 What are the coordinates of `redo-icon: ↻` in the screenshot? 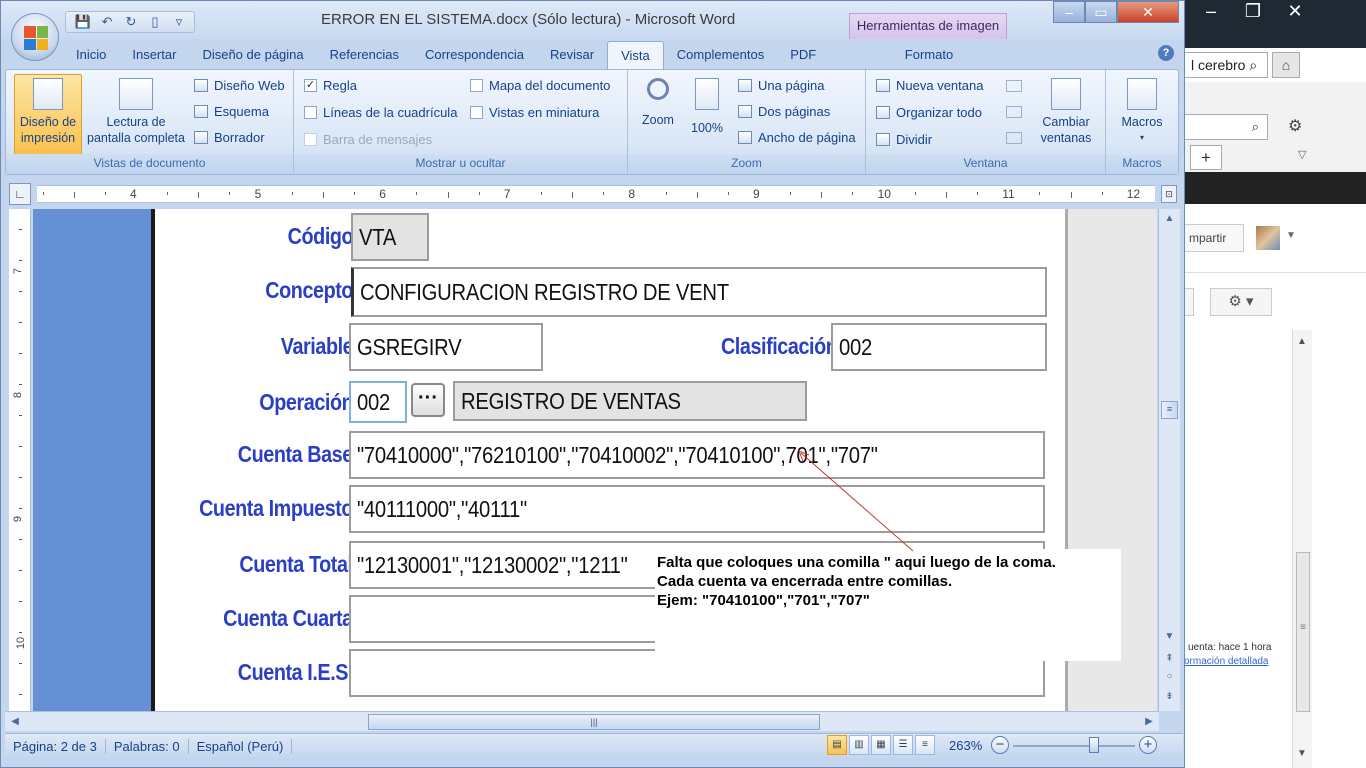 It's located at (131, 22).